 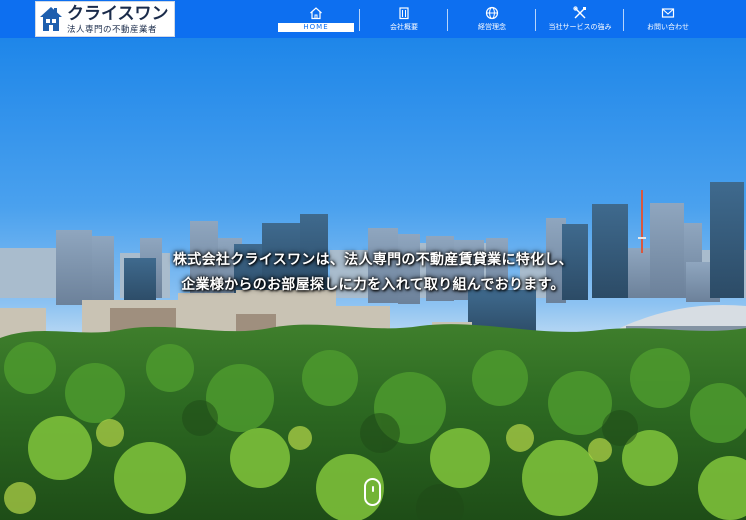 I want to click on nav-label-philosophy: 経営理念, so click(x=492, y=27).